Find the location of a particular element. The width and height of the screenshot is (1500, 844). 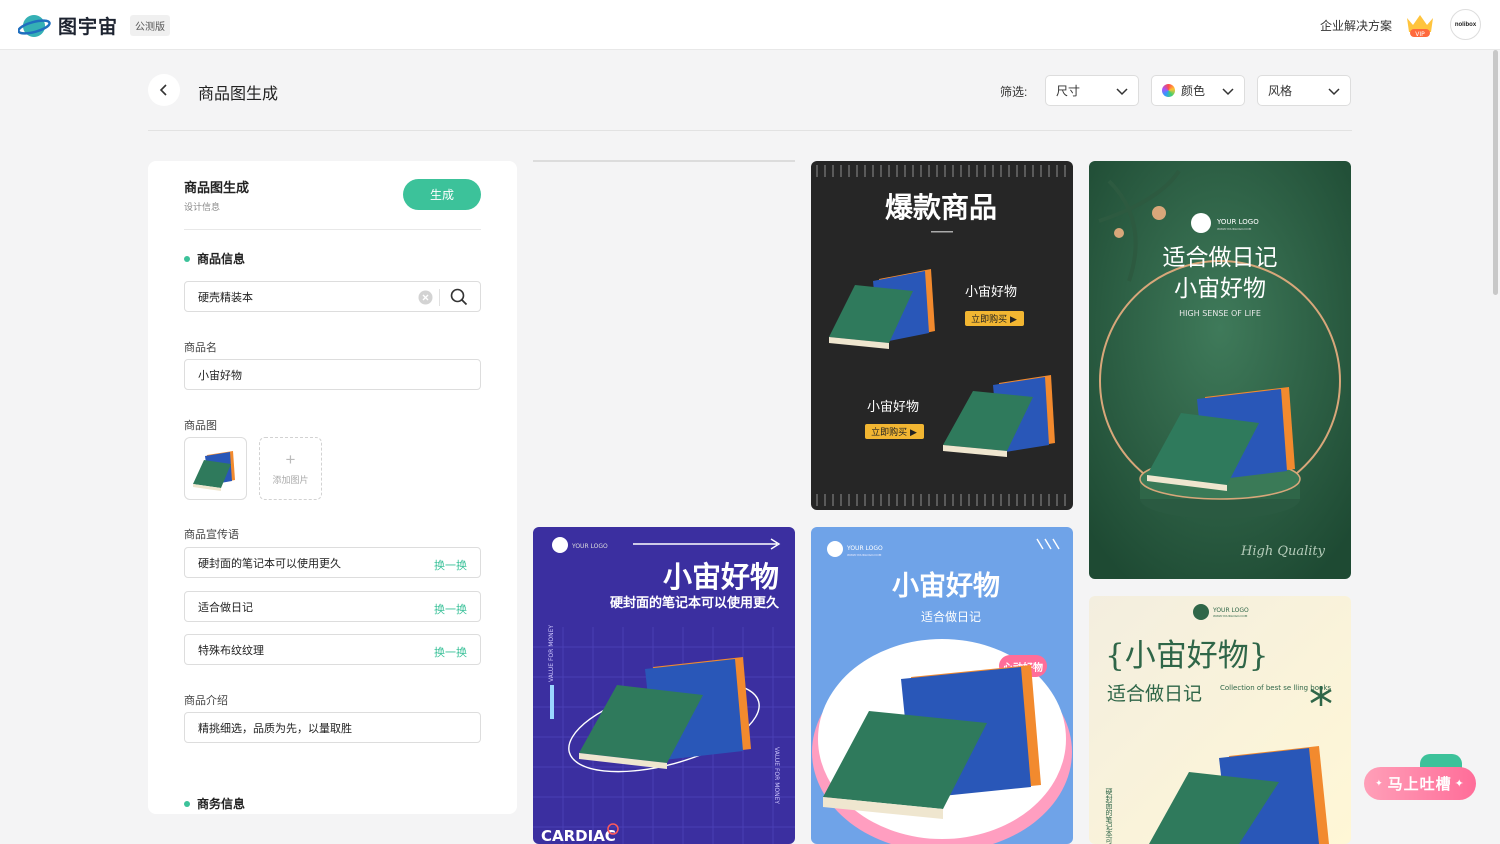

product-intro-label: 商品介绍 is located at coordinates (206, 701).